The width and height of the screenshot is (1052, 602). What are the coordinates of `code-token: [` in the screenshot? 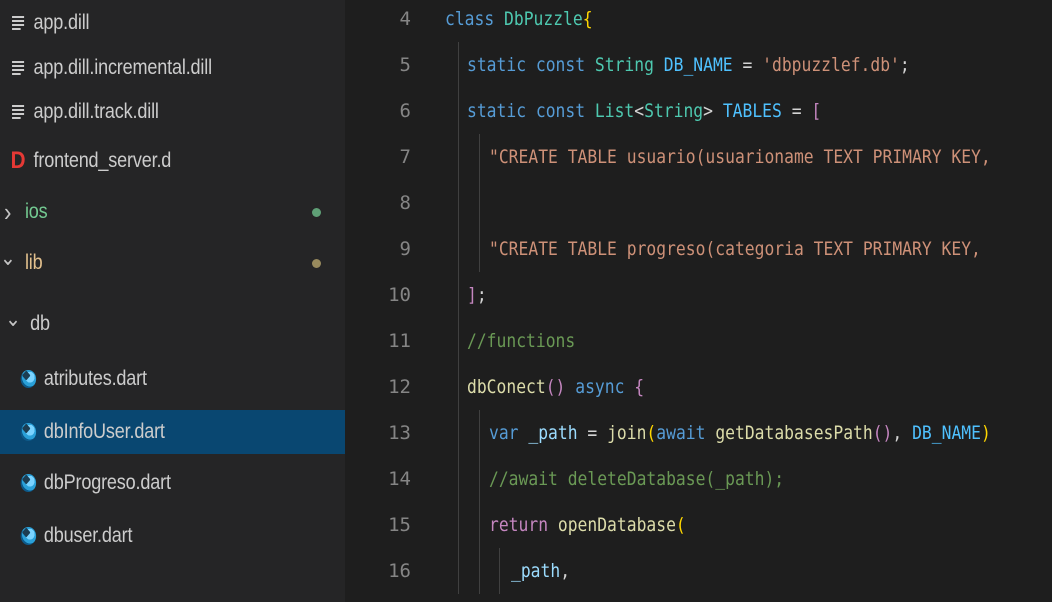 It's located at (816, 111).